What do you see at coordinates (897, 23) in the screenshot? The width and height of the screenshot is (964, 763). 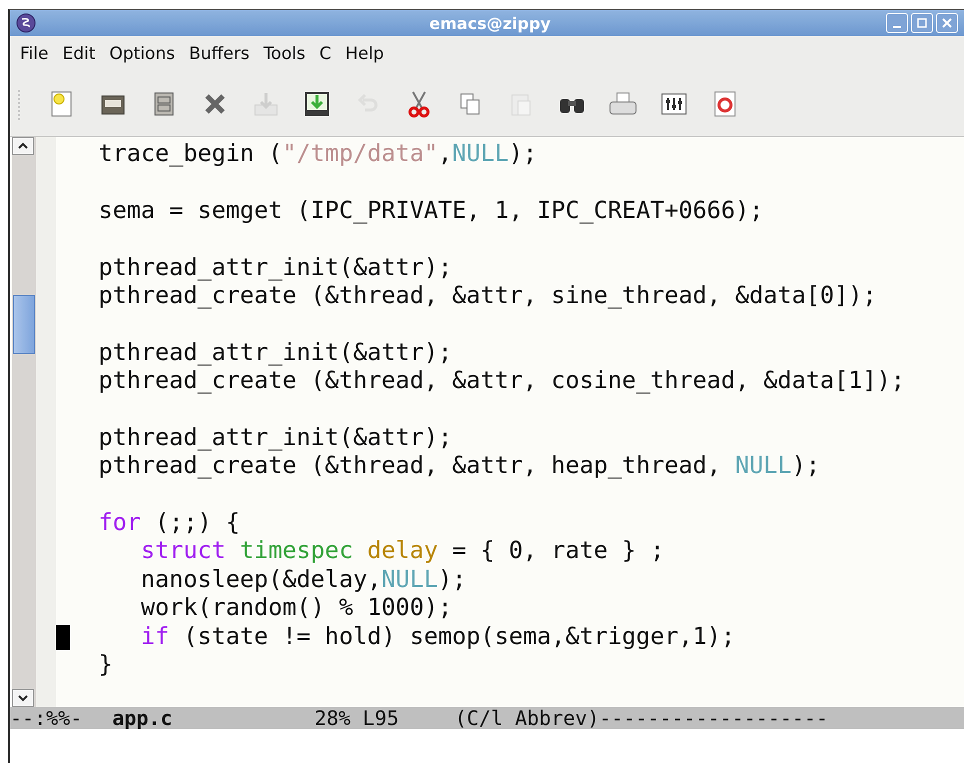 I see `minimize-button` at bounding box center [897, 23].